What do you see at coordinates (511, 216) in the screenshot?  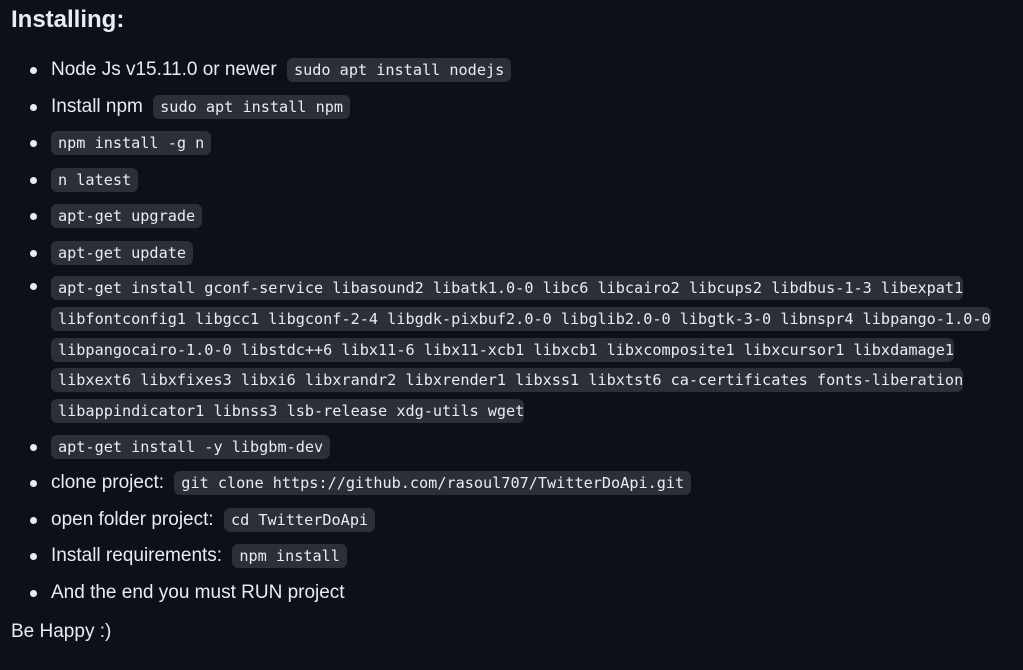 I see `list-item: apt-get upgrade` at bounding box center [511, 216].